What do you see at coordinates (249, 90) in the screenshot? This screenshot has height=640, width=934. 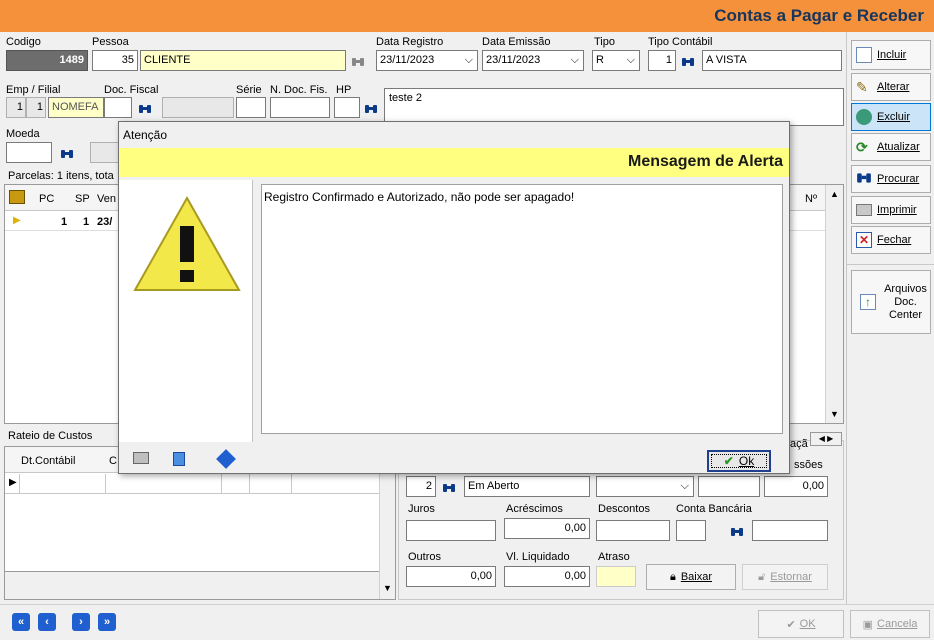 I see `serie-label: Série` at bounding box center [249, 90].